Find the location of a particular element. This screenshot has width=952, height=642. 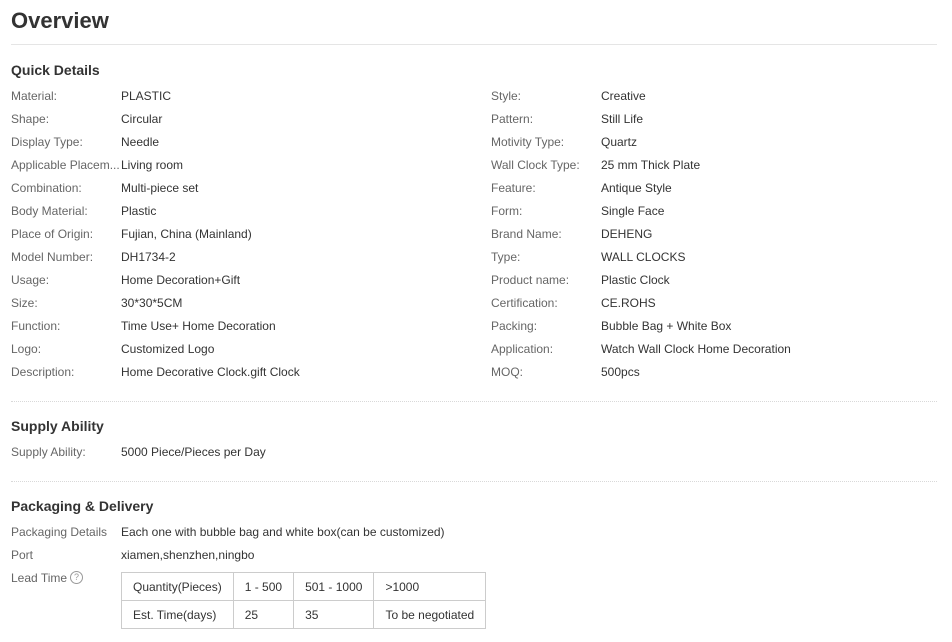

lead-time-table-cell: 35 is located at coordinates (334, 614).